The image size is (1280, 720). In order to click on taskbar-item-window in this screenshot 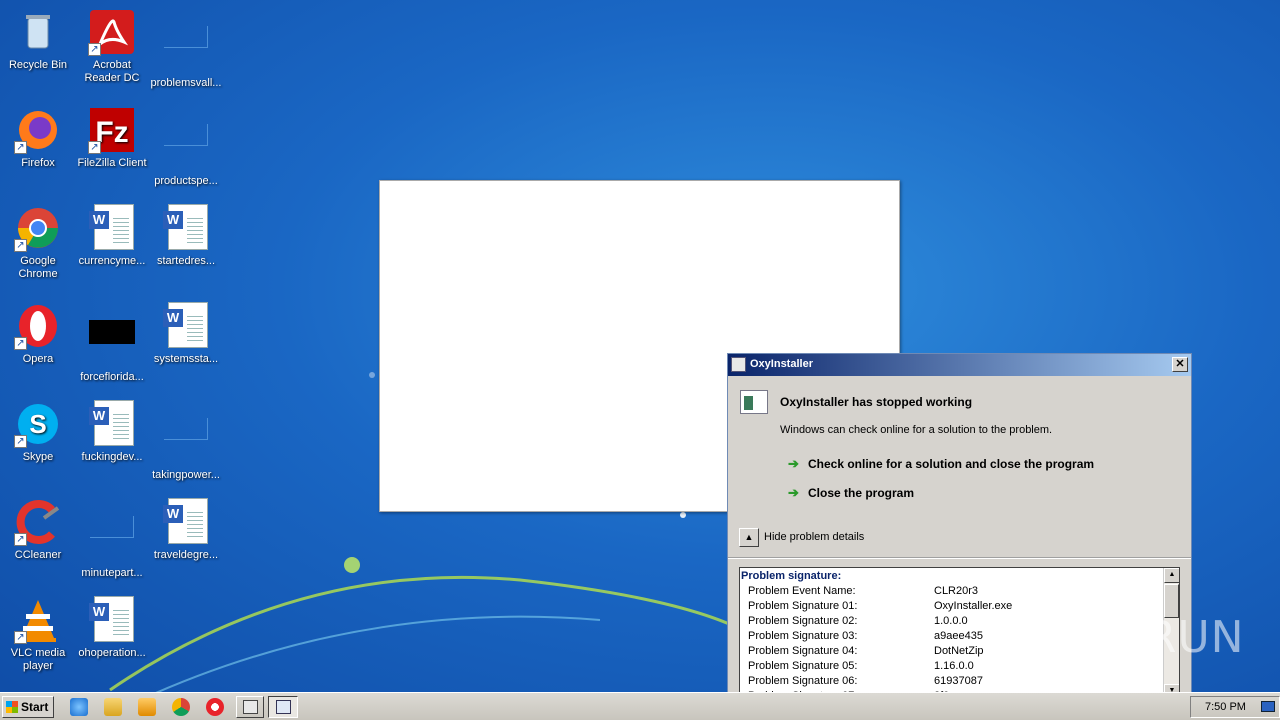, I will do `click(250, 707)`.